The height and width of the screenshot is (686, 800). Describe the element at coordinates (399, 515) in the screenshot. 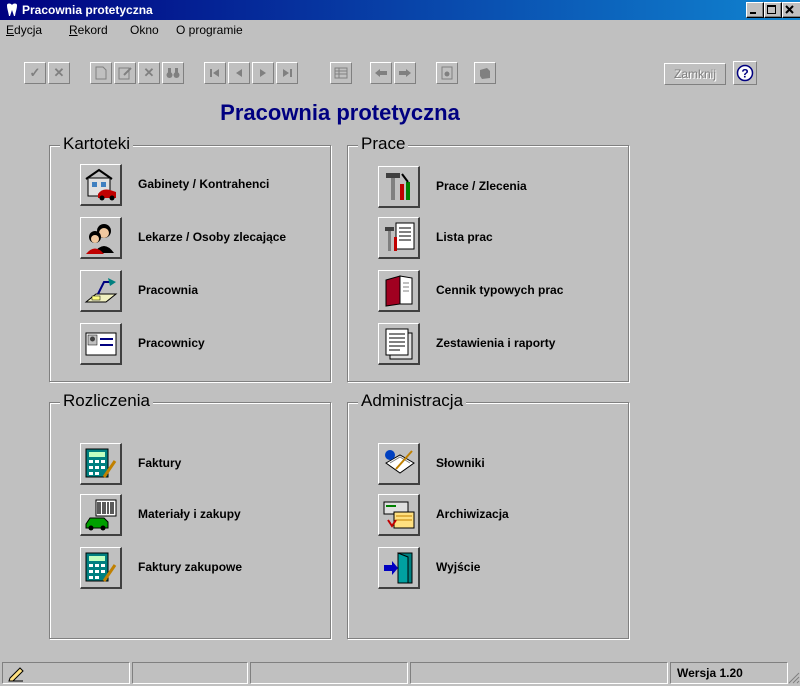

I see `archiwizacja-button` at that location.